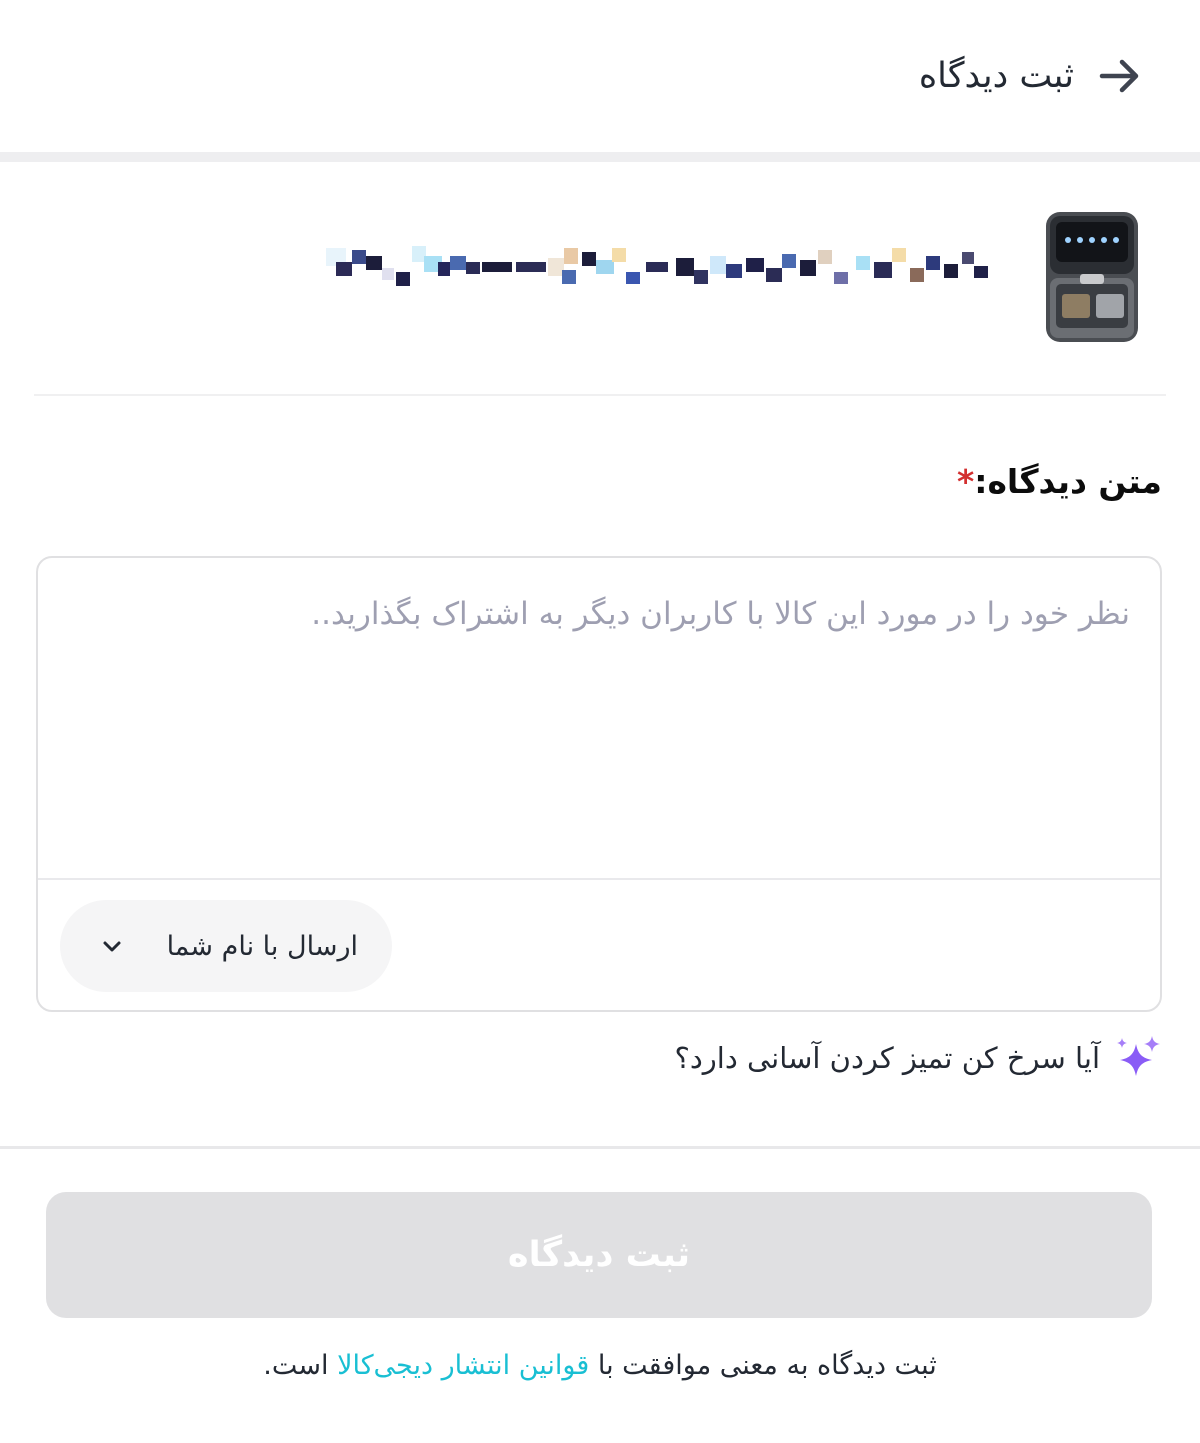 Image resolution: width=1200 pixels, height=1443 pixels. Describe the element at coordinates (599, 1255) in the screenshot. I see `submit-comment-button: ثبت دیدگاه` at that location.